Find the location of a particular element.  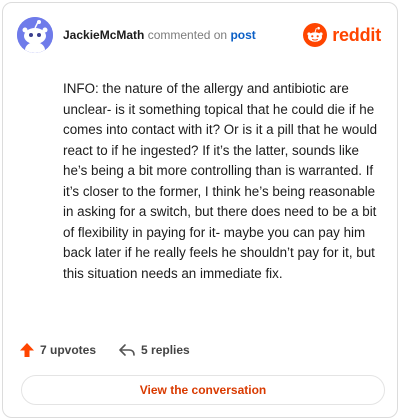

reply-count: 5 replies is located at coordinates (165, 350).